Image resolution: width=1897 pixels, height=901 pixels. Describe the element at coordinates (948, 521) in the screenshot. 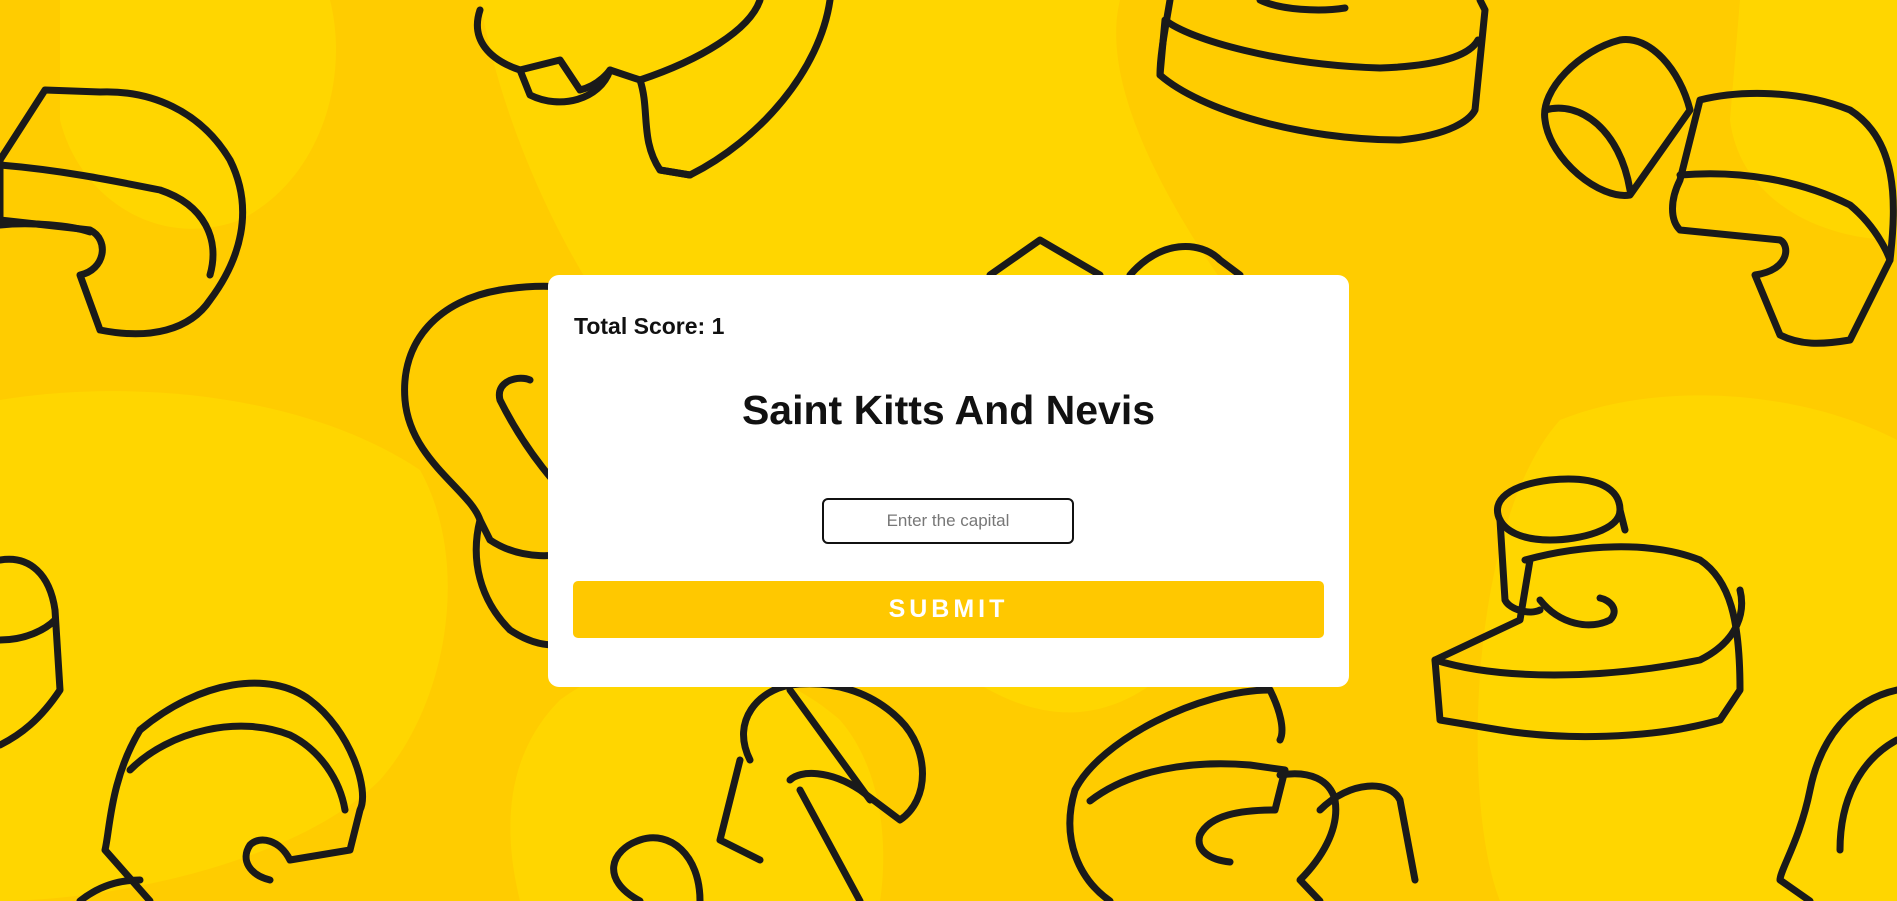

I see `capital-input` at that location.